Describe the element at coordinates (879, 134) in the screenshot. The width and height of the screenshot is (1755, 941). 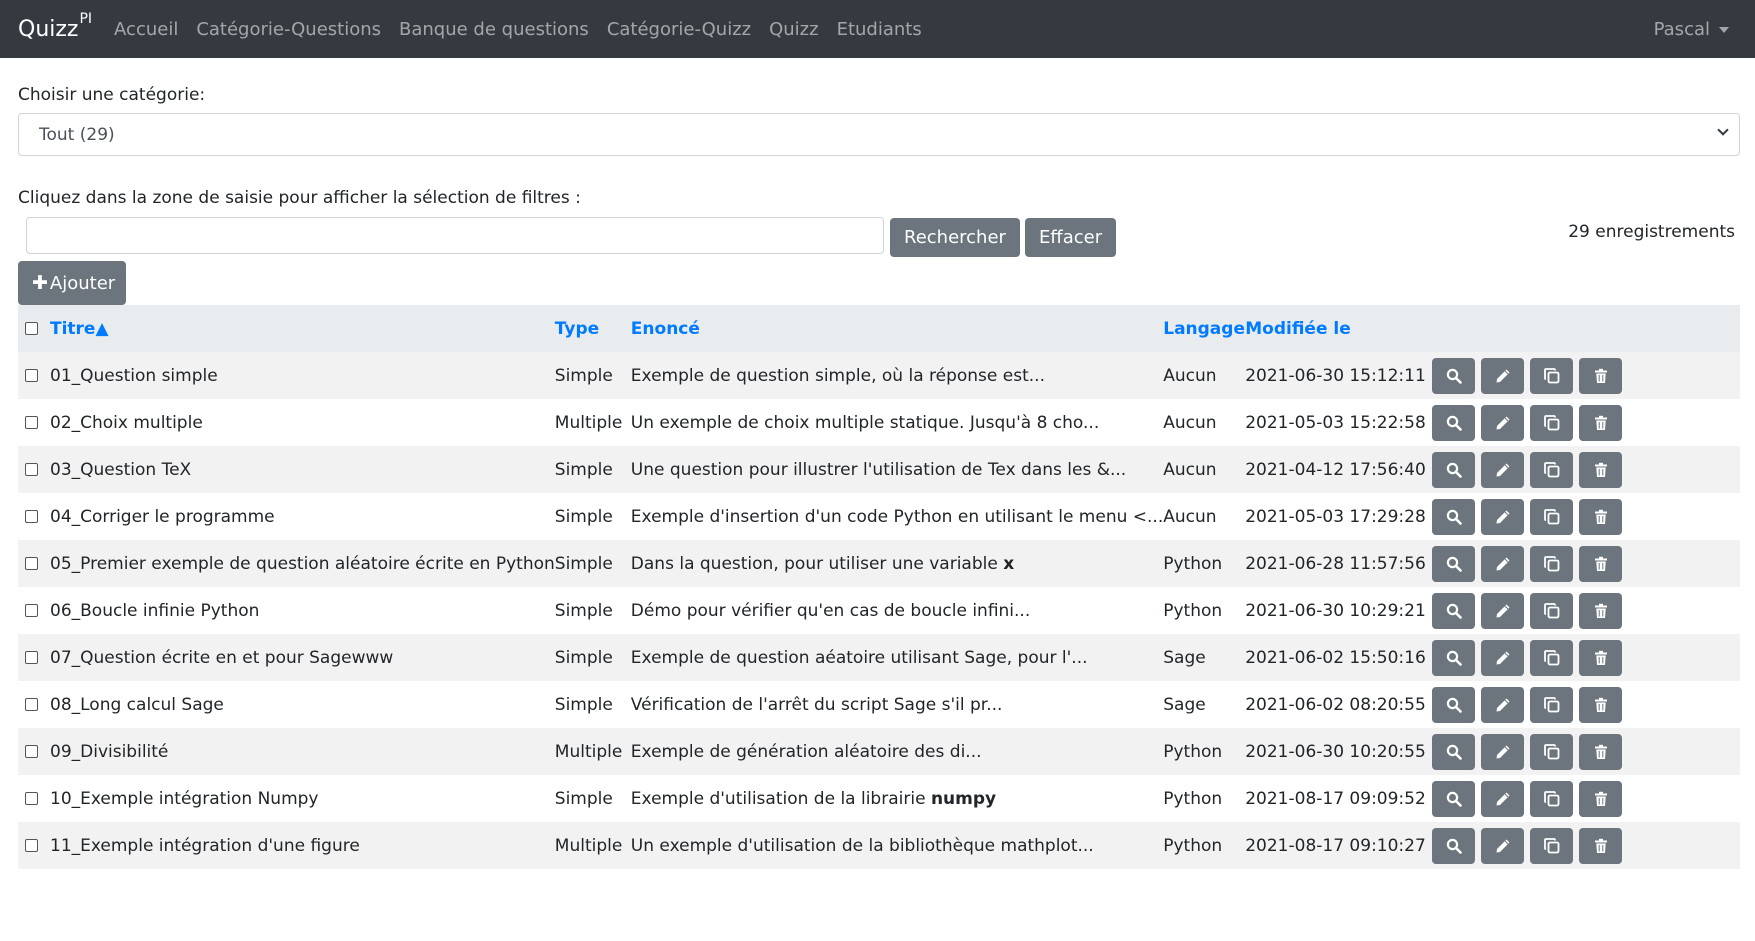
I see `category-select: Tout (29)` at that location.